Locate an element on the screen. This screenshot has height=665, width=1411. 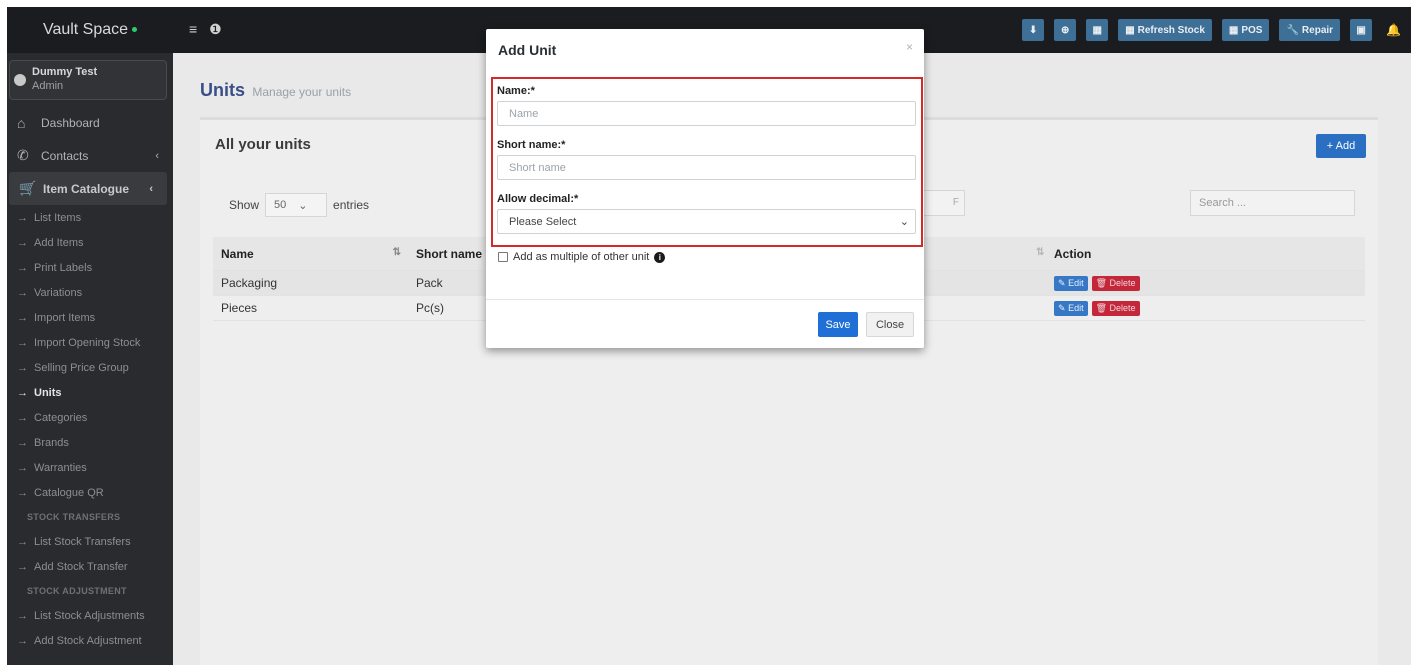
close-button: Close is located at coordinates (890, 324).